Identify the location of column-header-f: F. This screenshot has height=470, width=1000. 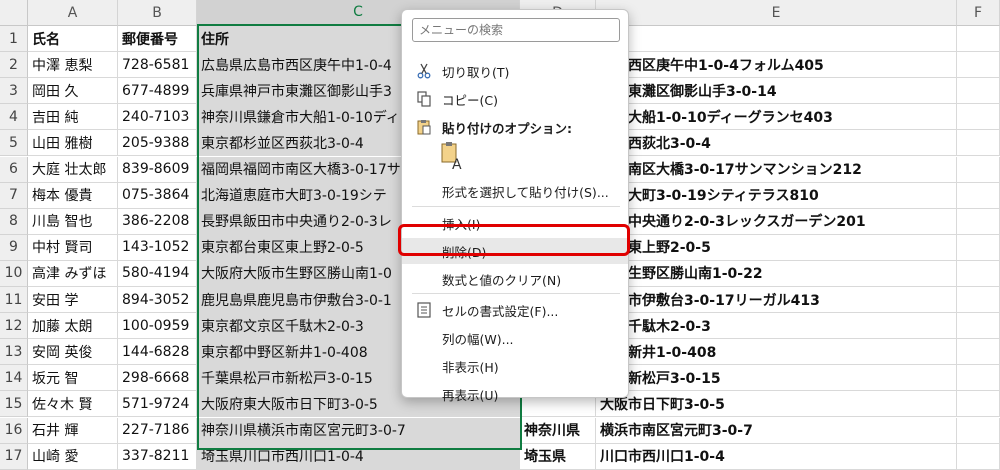
(978, 13).